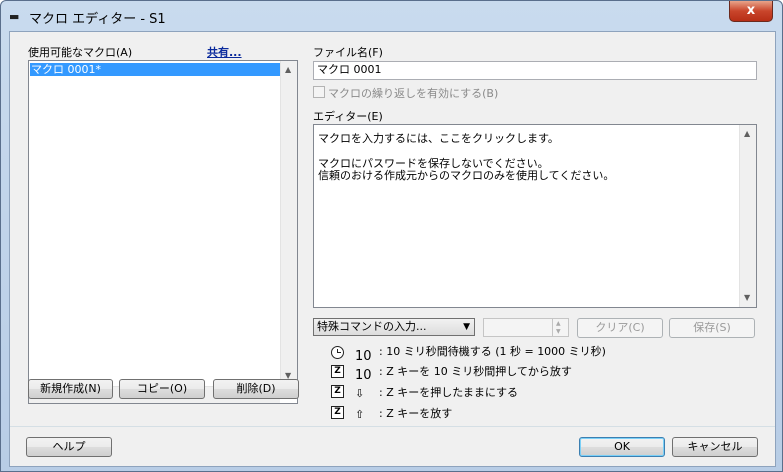 The height and width of the screenshot is (472, 783). I want to click on cancel-button: キャンセル, so click(715, 447).